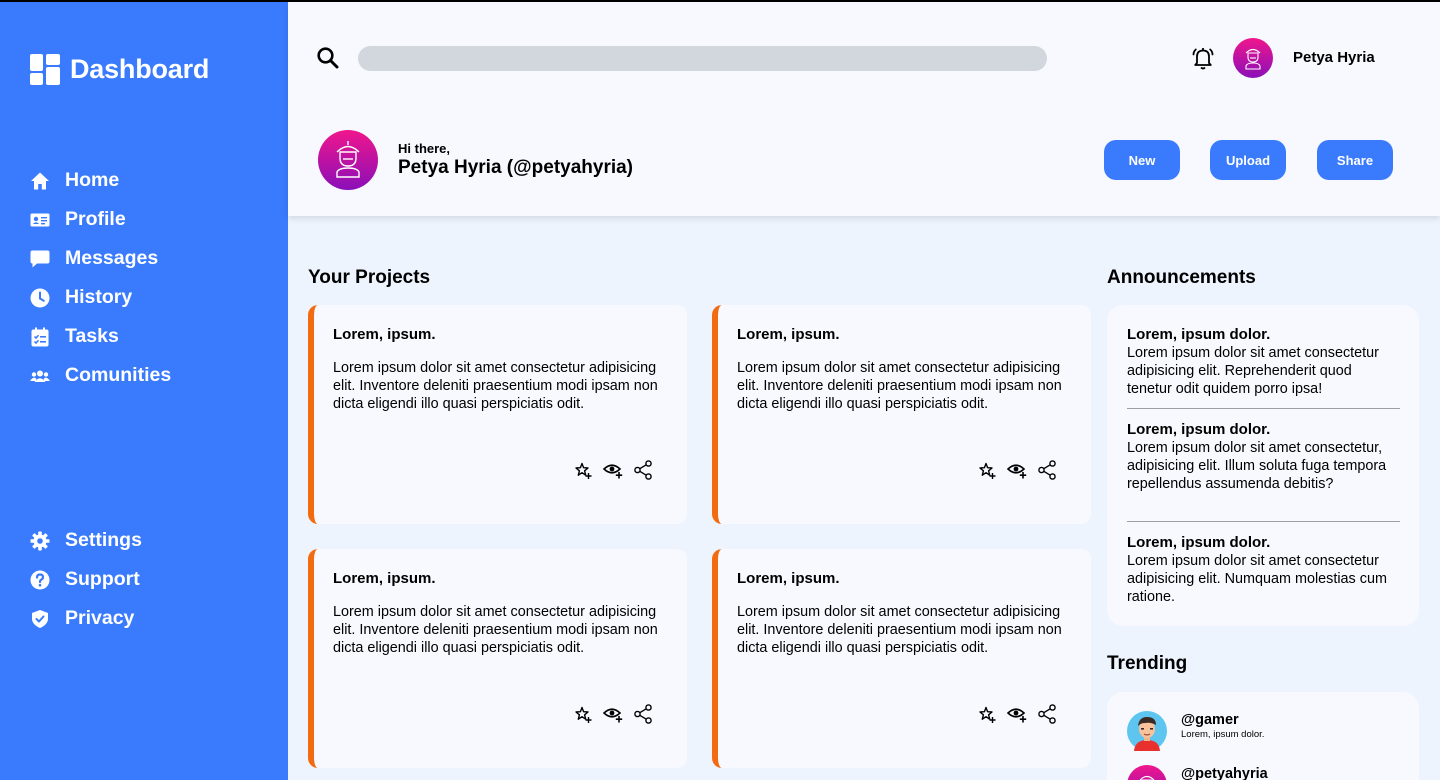 Image resolution: width=1440 pixels, height=780 pixels. What do you see at coordinates (1142, 160) in the screenshot?
I see `new-button: New` at bounding box center [1142, 160].